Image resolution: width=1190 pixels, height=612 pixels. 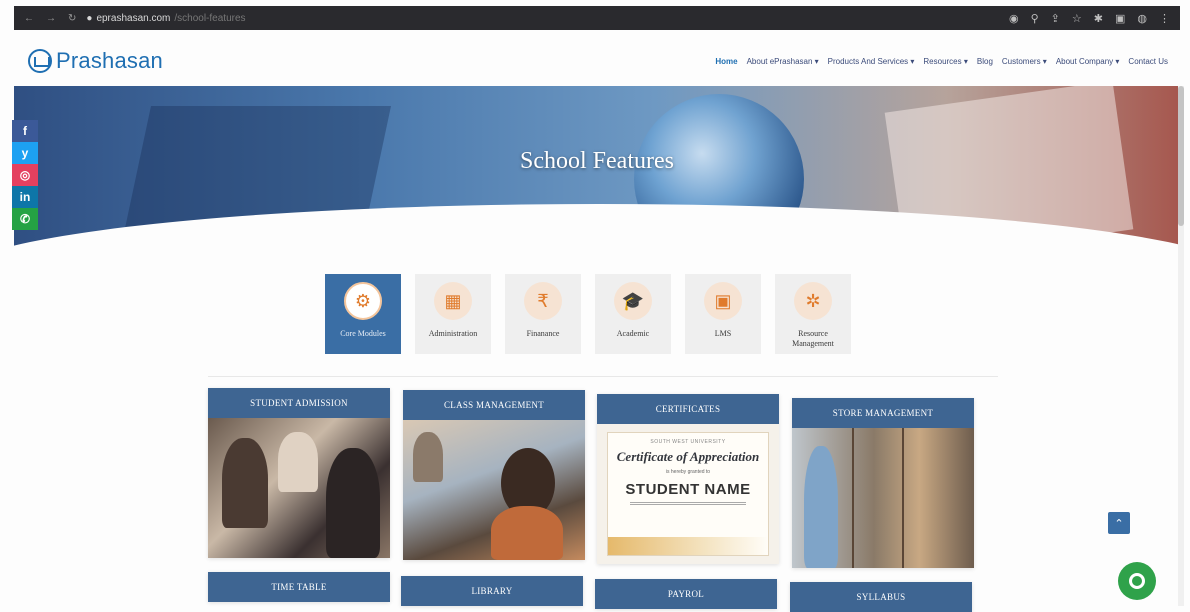 I want to click on feature-card-store-management: Store Management, so click(x=883, y=483).